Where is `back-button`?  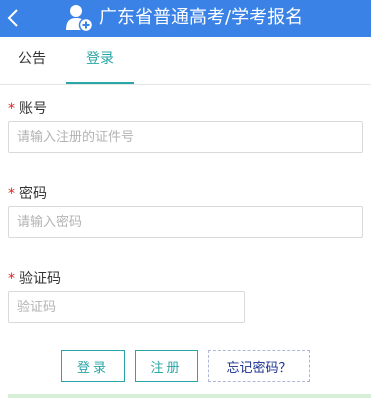 back-button is located at coordinates (13, 18).